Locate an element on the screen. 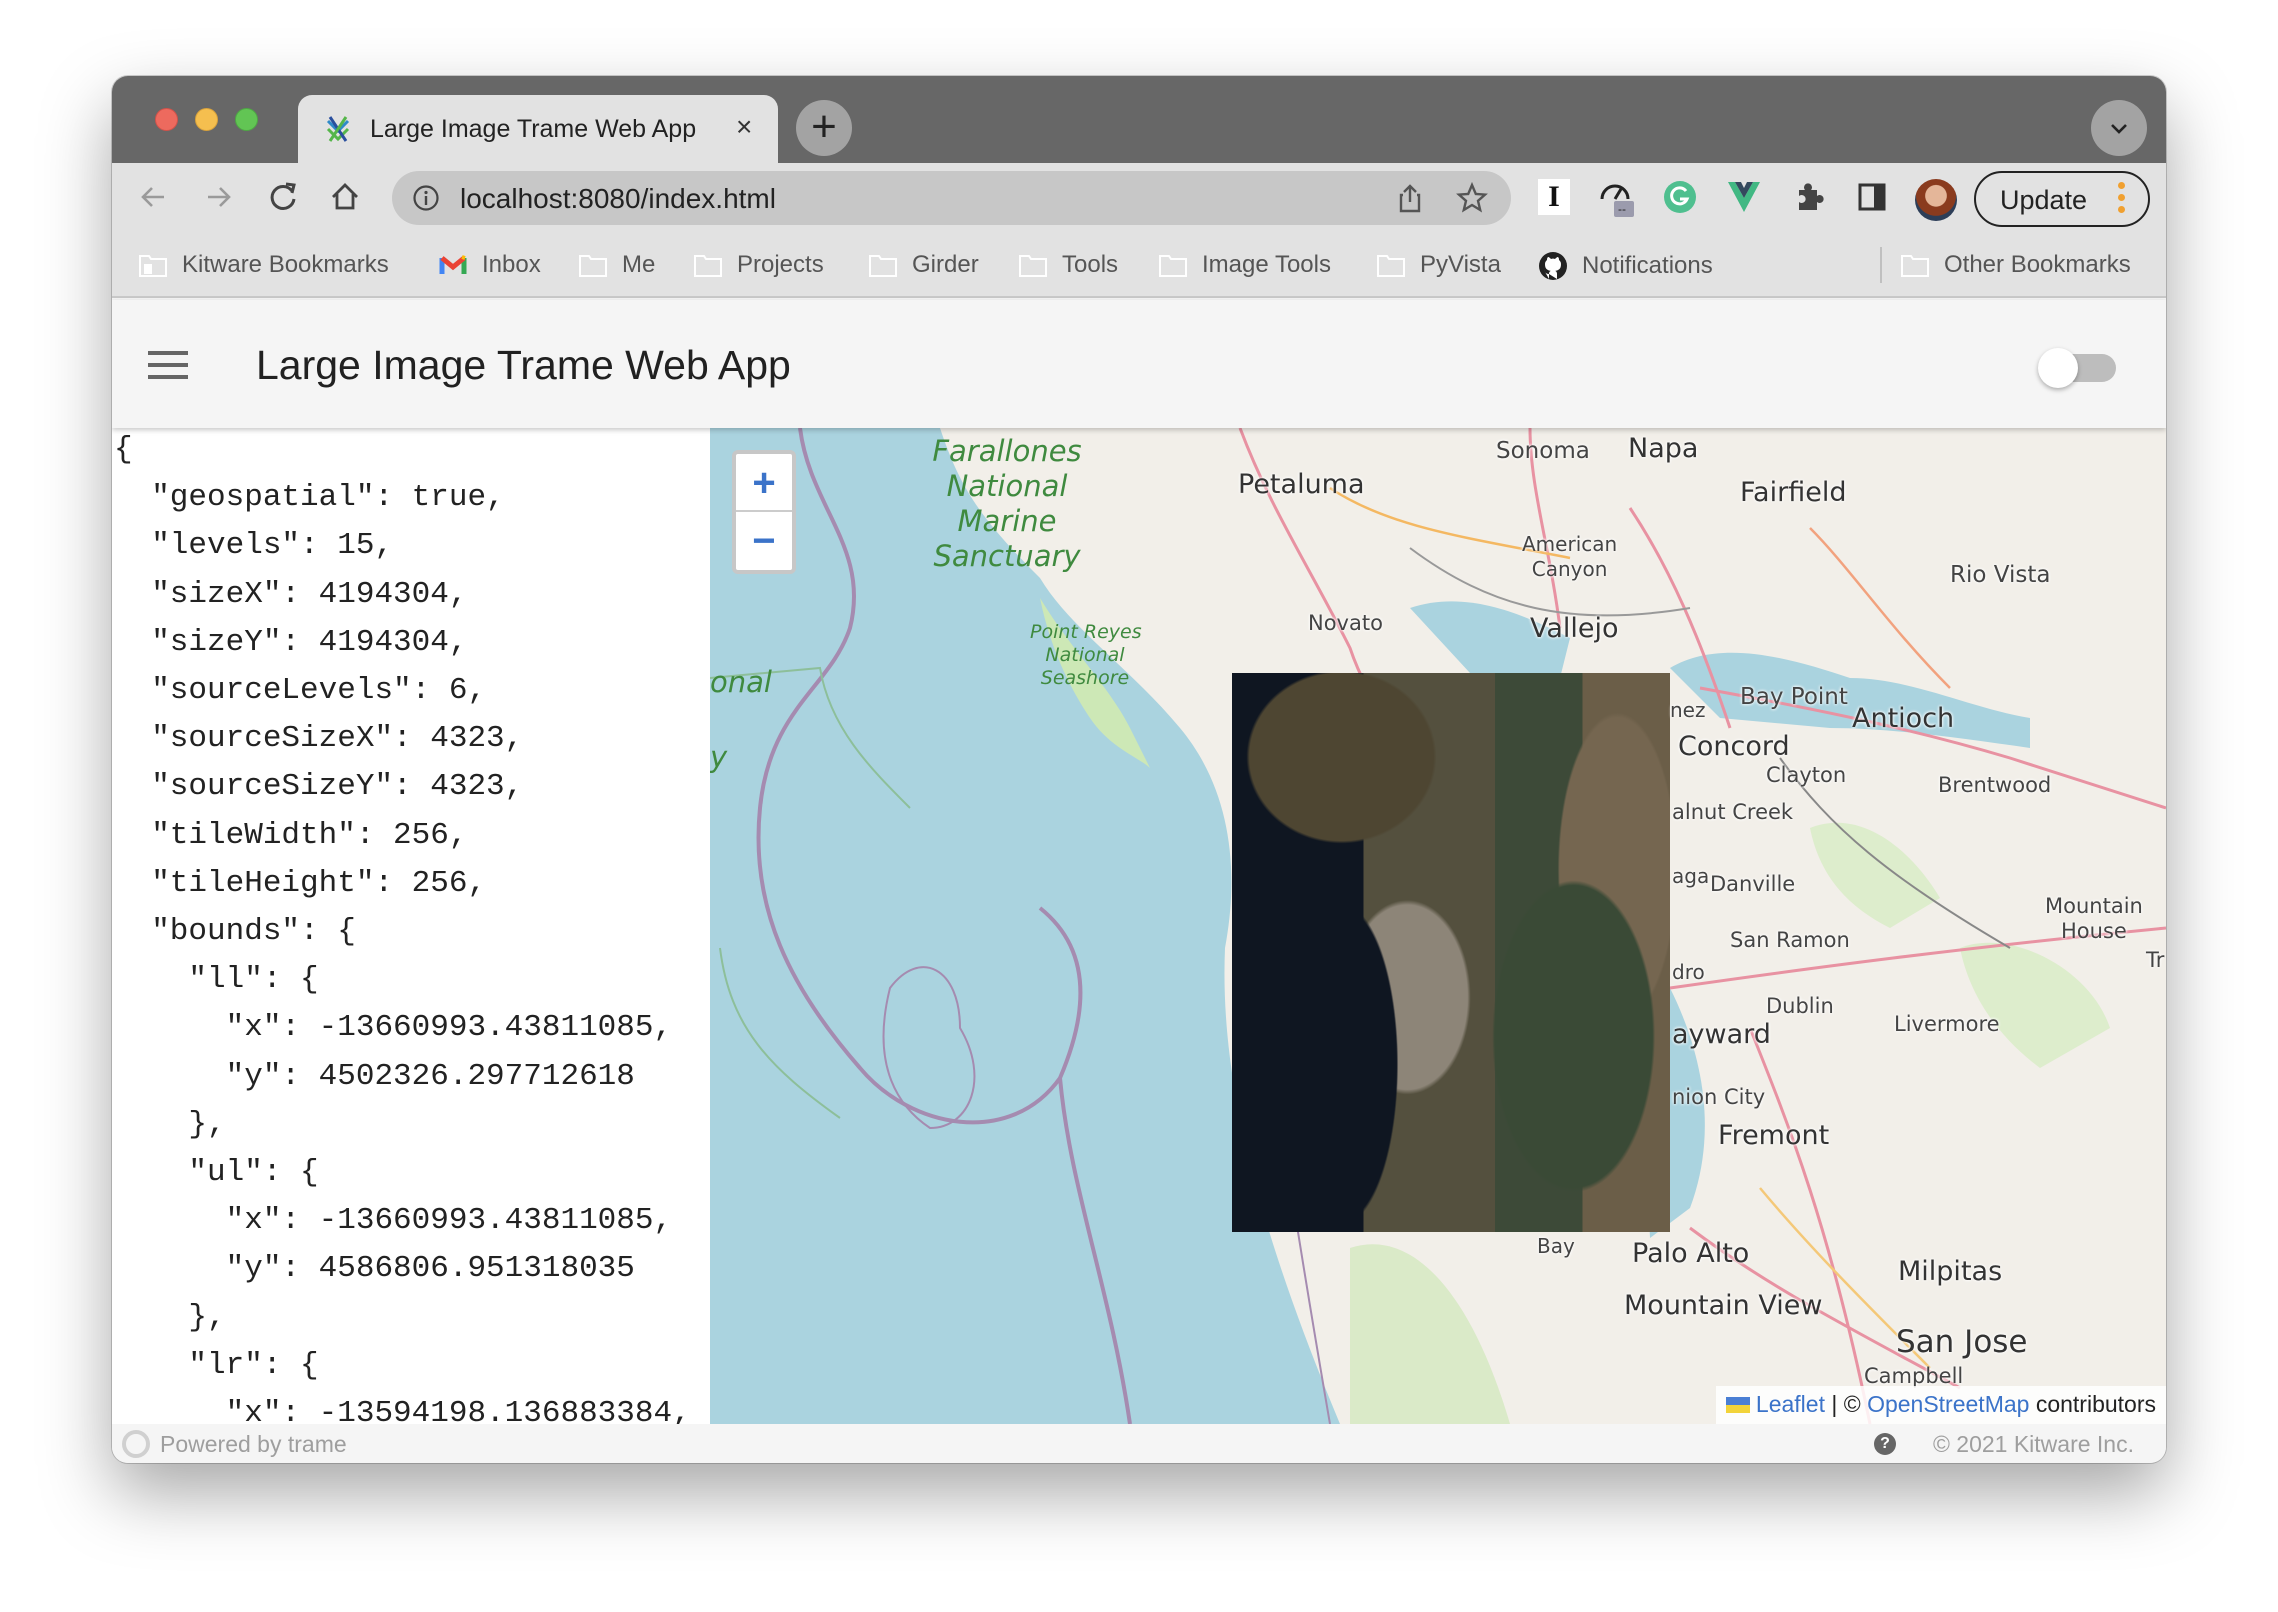 This screenshot has width=2278, height=1612. bookmark-projects: Projects is located at coordinates (758, 265).